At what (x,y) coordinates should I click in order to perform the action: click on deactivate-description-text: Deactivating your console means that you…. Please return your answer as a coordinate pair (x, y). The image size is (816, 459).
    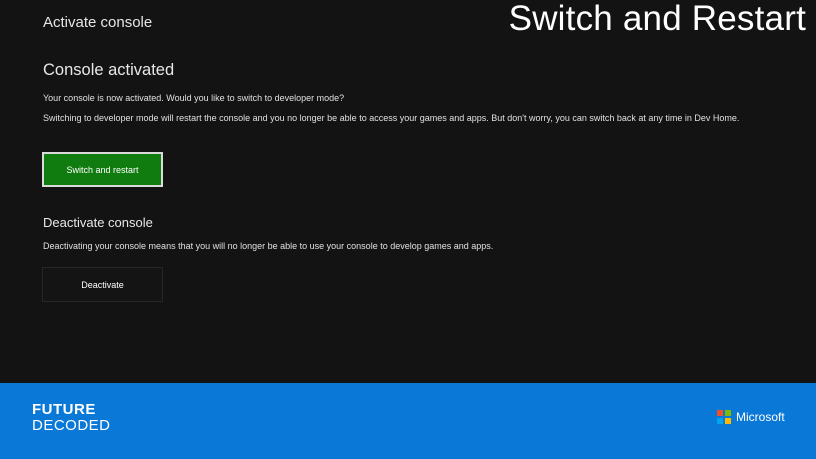
    Looking at the image, I should click on (268, 246).